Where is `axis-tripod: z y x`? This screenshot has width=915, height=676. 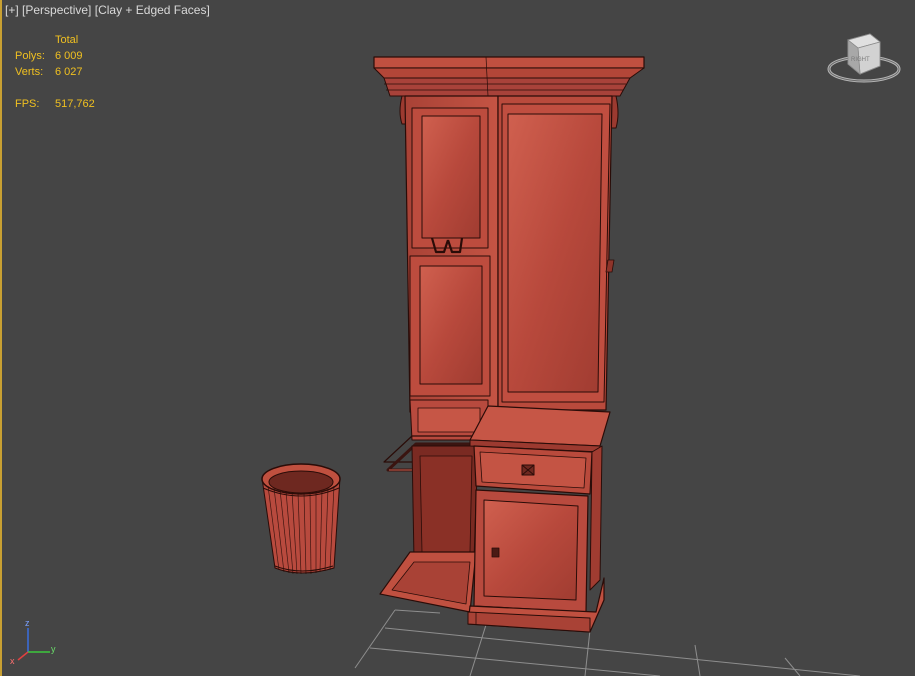 axis-tripod: z y x is located at coordinates (33, 642).